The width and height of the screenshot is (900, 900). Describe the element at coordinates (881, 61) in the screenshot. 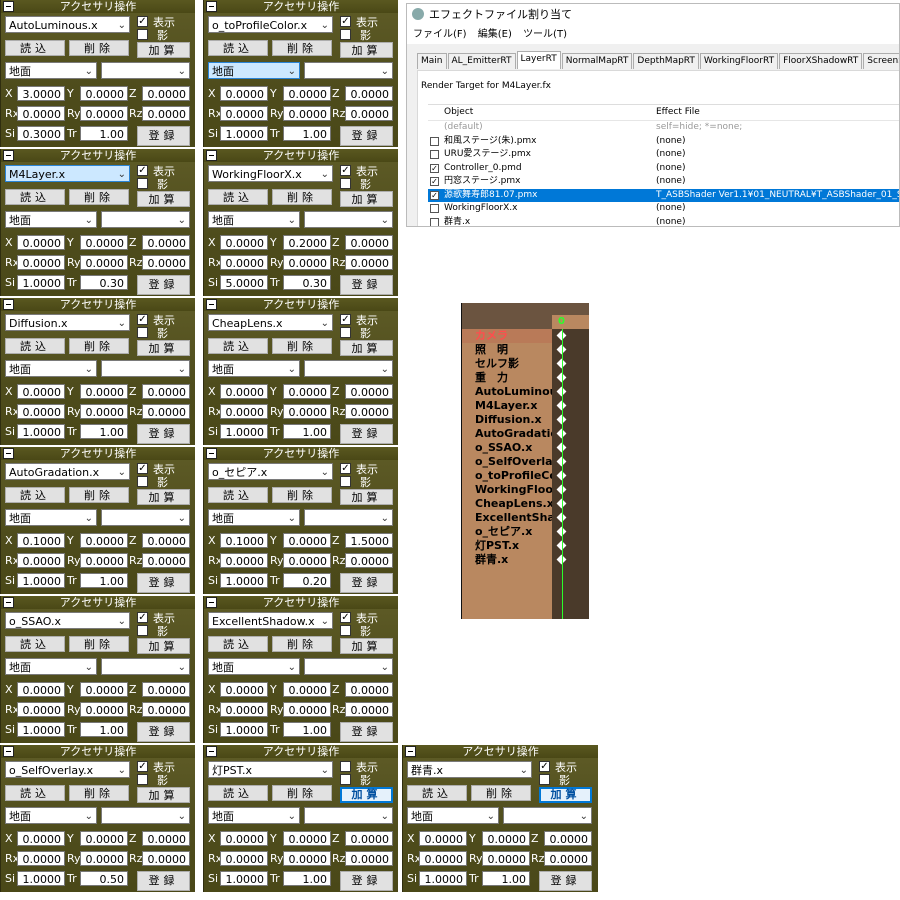

I see `tab-screenshadowmap: ScreenShadowMap` at that location.